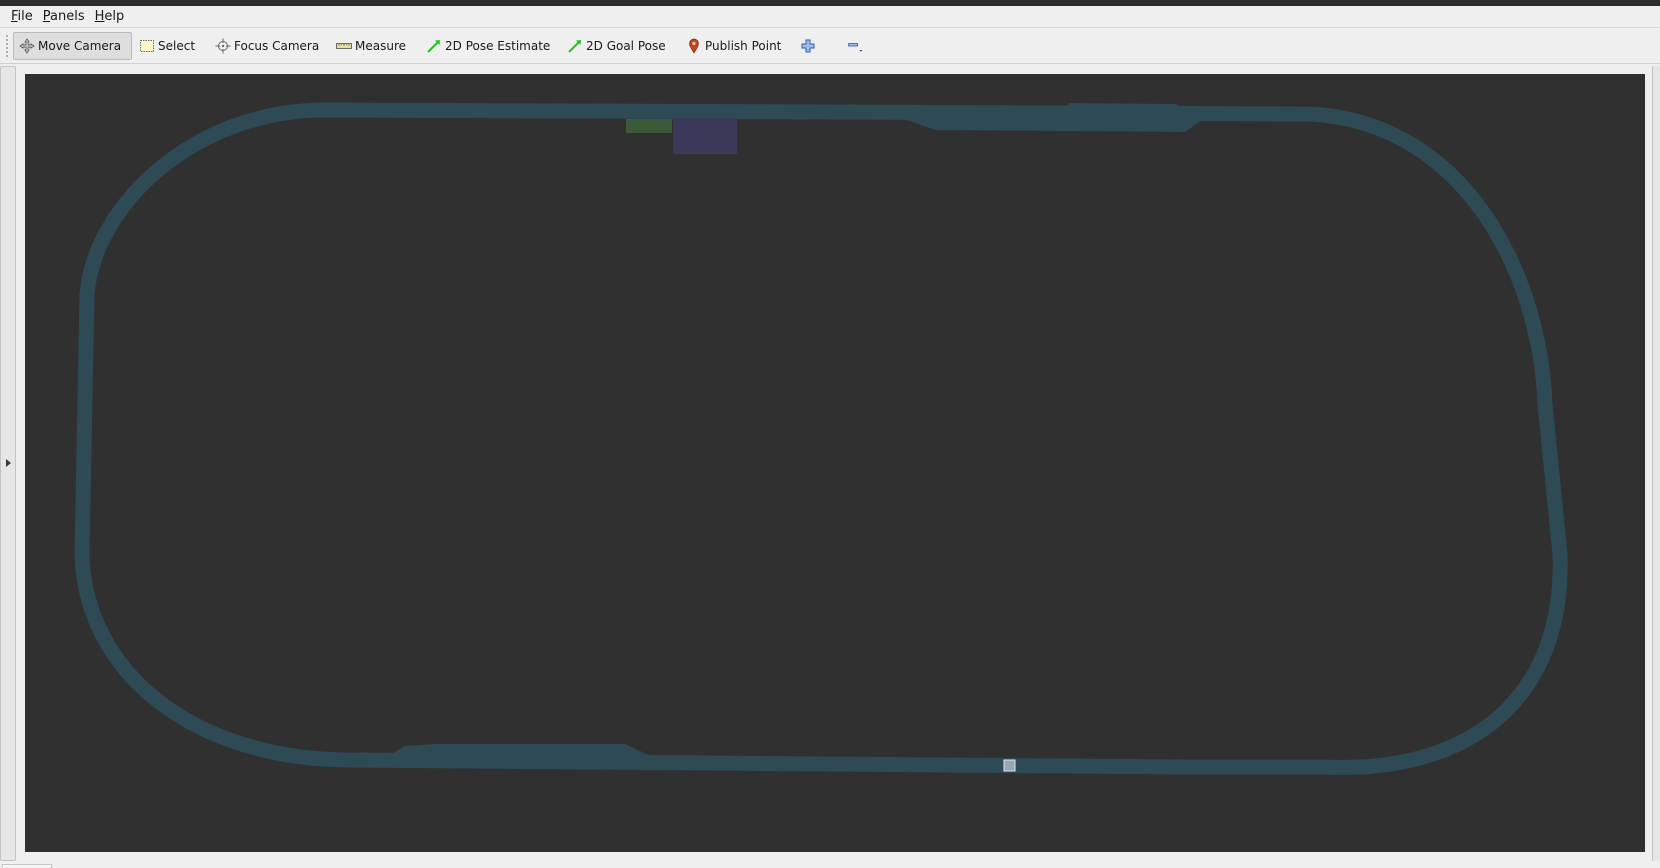 Image resolution: width=1660 pixels, height=868 pixels. What do you see at coordinates (177, 46) in the screenshot?
I see `select-label: Select` at bounding box center [177, 46].